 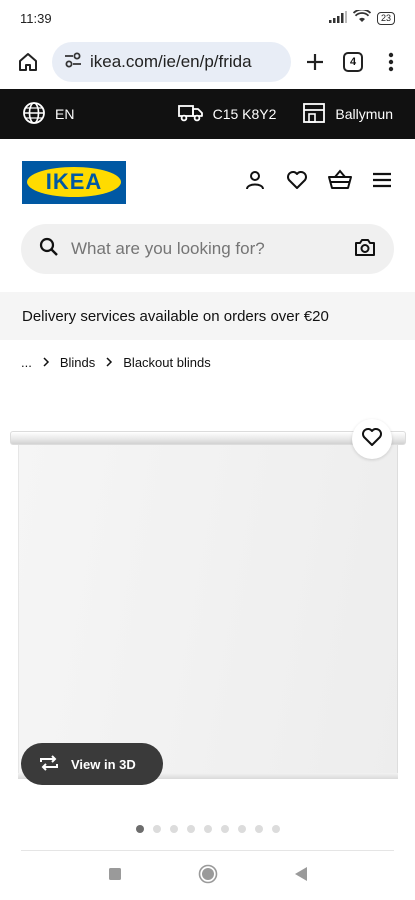 What do you see at coordinates (301, 876) in the screenshot?
I see `back-icon` at bounding box center [301, 876].